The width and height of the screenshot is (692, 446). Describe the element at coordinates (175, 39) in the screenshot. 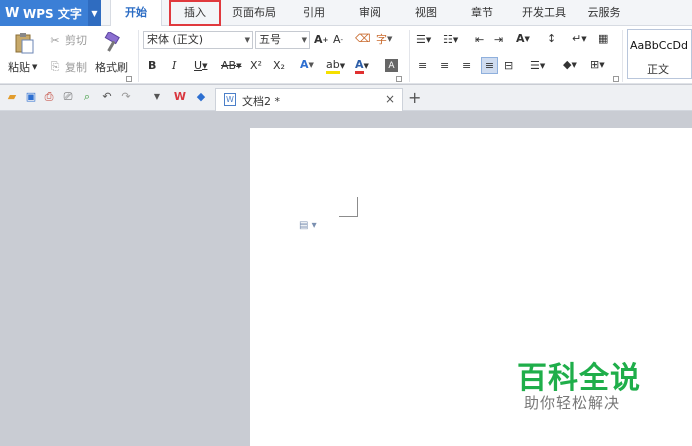

I see `font-name-value: 宋体 (正文)` at that location.